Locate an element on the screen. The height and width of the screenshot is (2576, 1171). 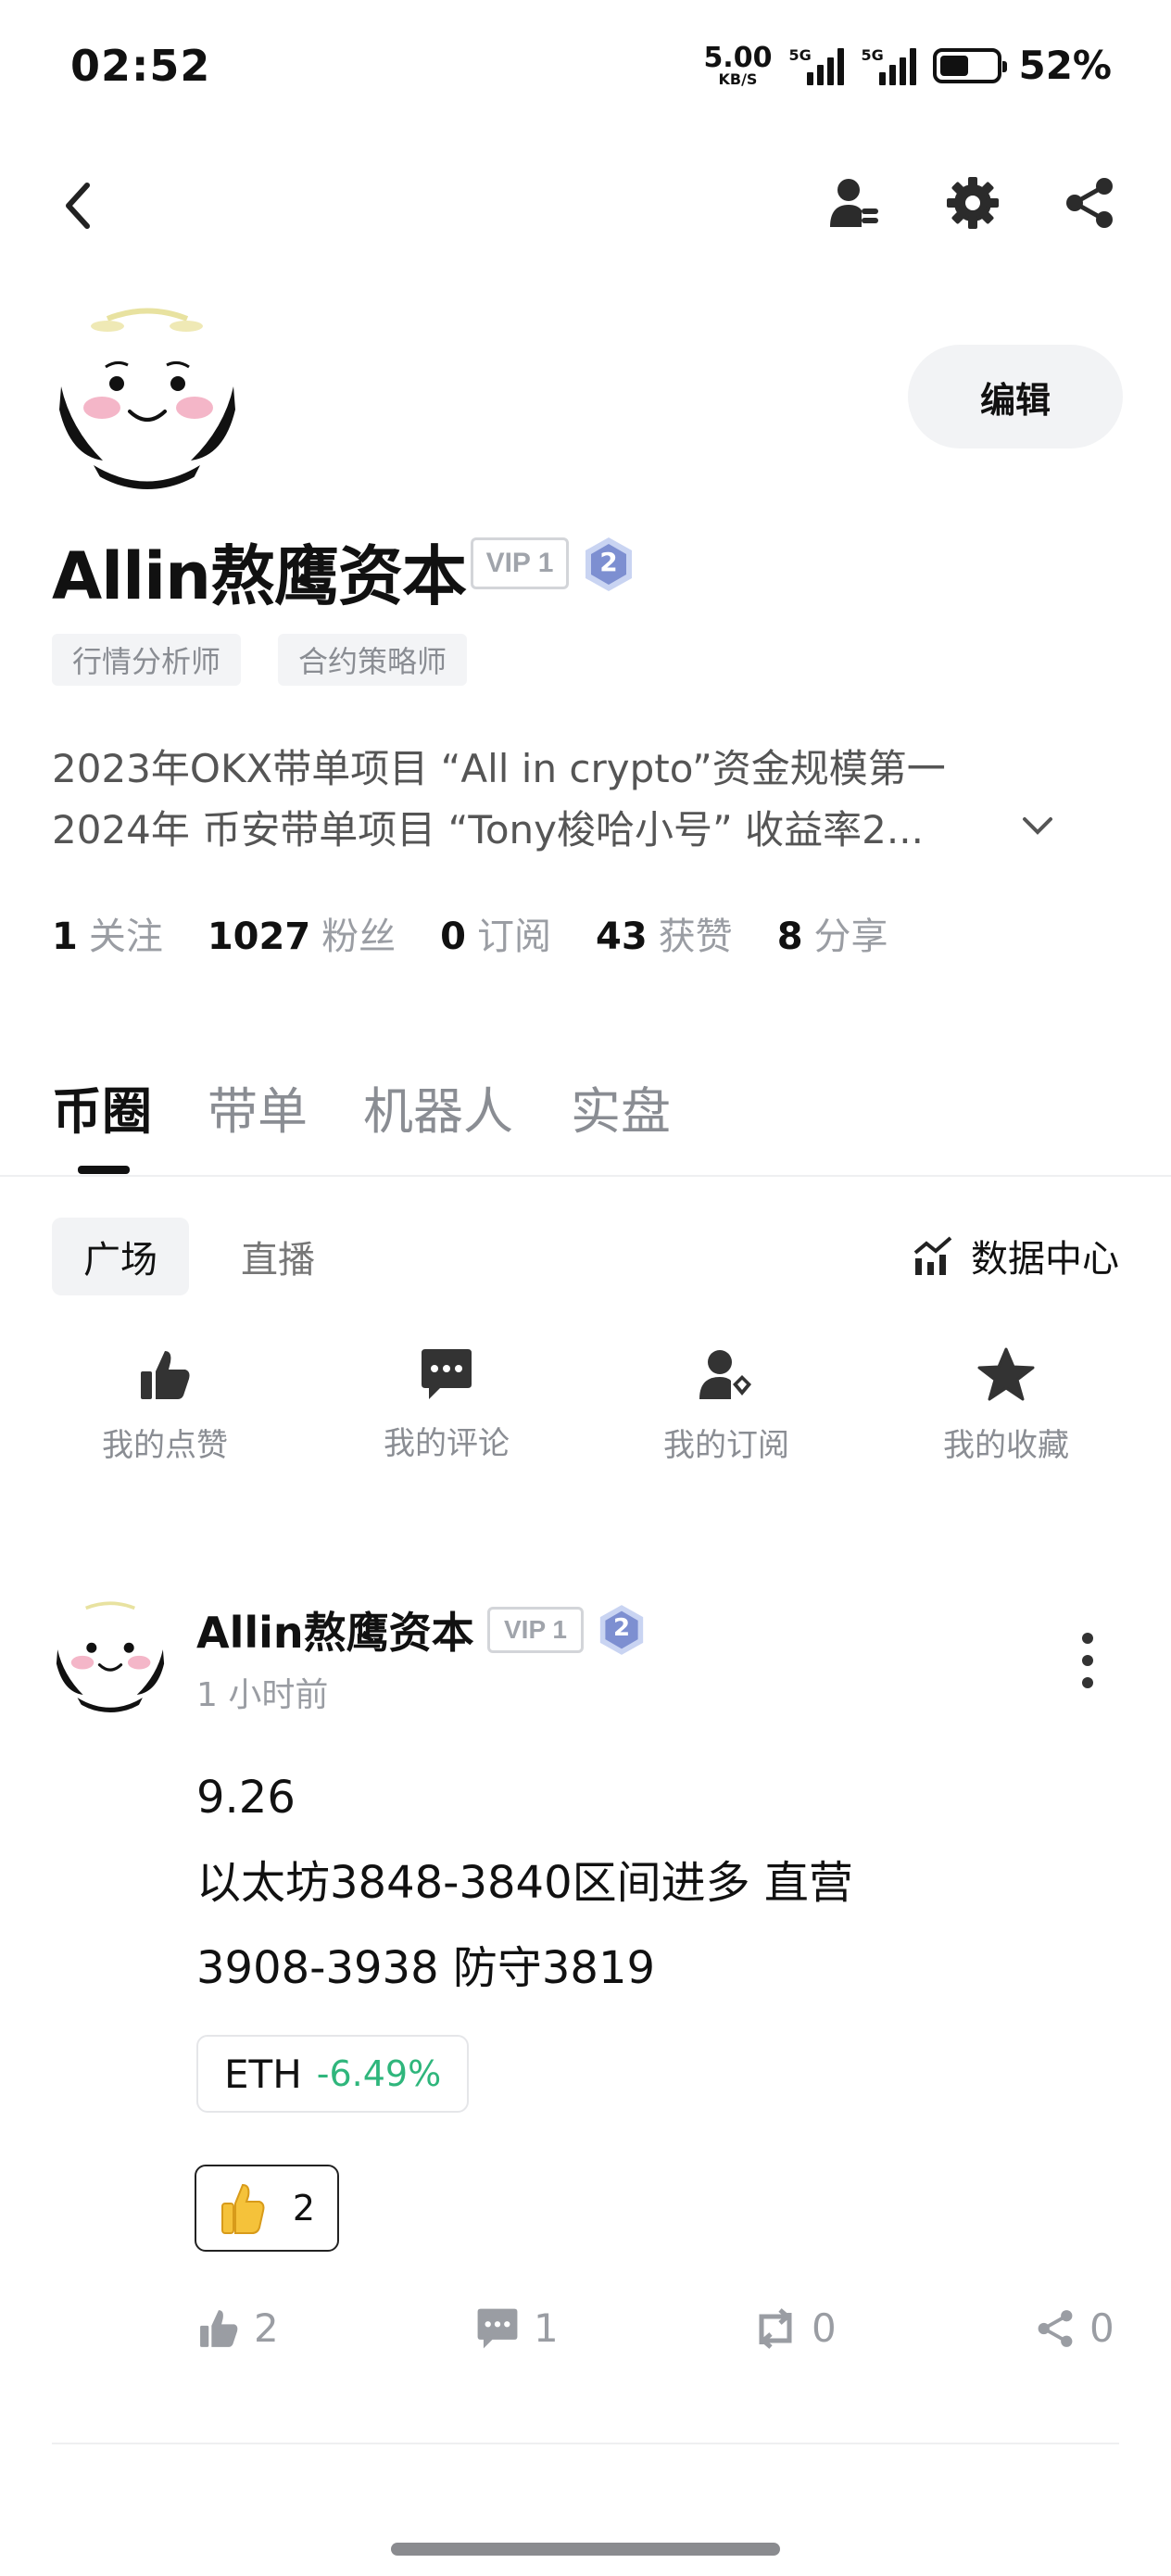
stat-shares: 8 分享 is located at coordinates (833, 933).